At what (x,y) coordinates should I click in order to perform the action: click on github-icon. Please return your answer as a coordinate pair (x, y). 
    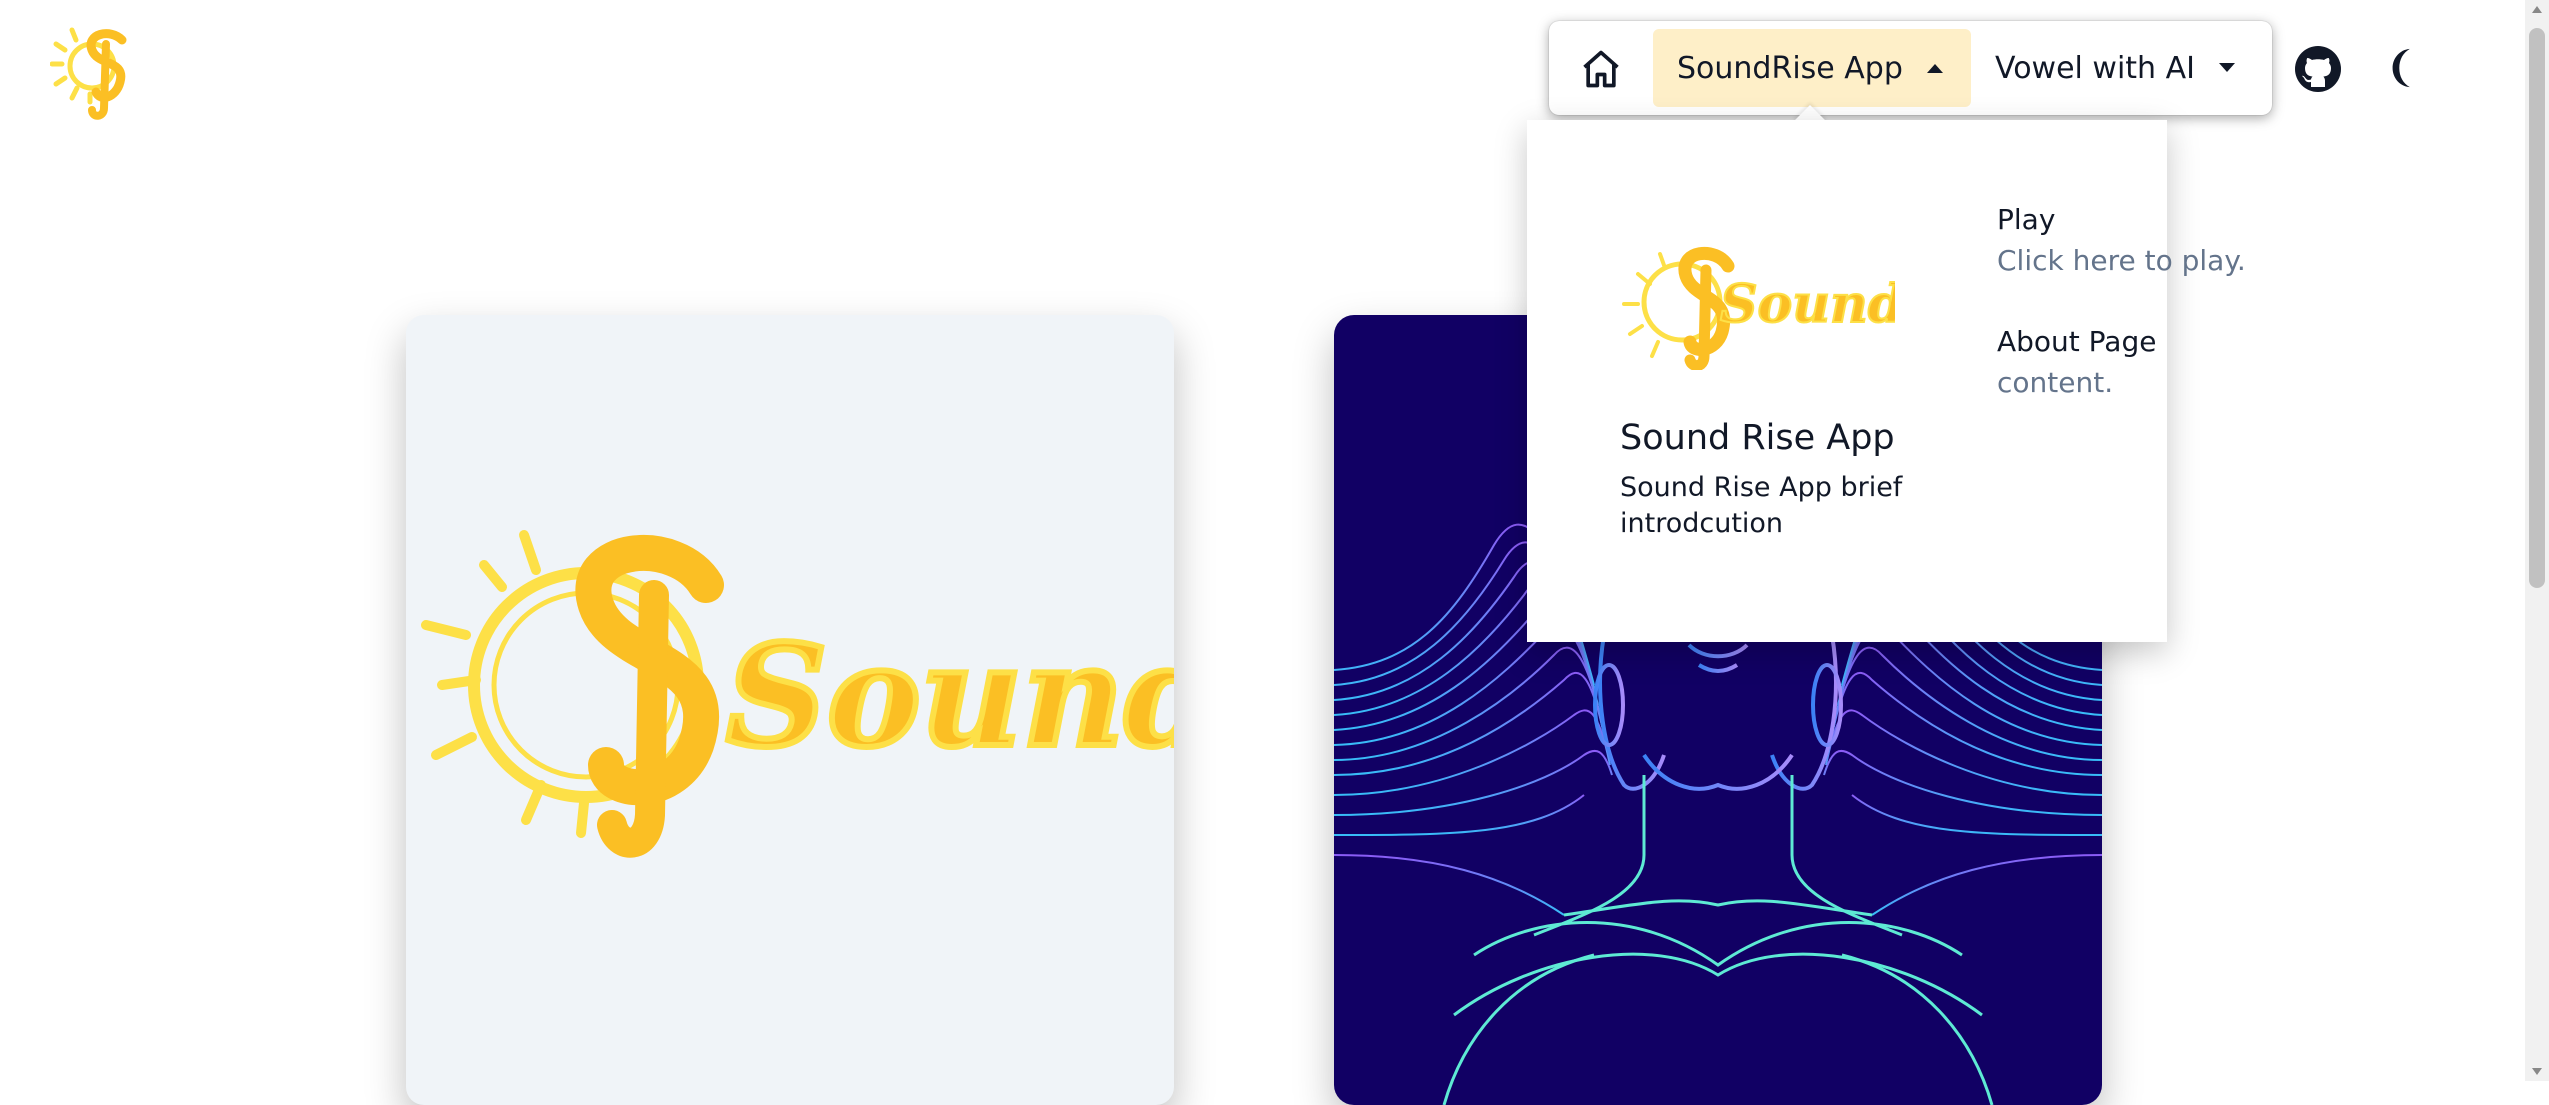
    Looking at the image, I should click on (2318, 69).